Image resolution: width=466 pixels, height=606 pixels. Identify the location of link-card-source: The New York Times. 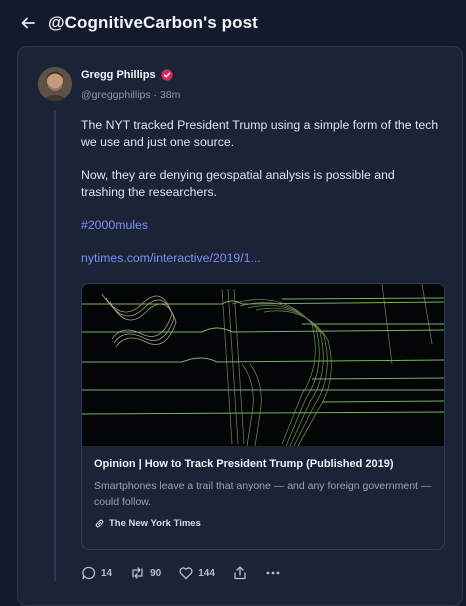
(263, 523).